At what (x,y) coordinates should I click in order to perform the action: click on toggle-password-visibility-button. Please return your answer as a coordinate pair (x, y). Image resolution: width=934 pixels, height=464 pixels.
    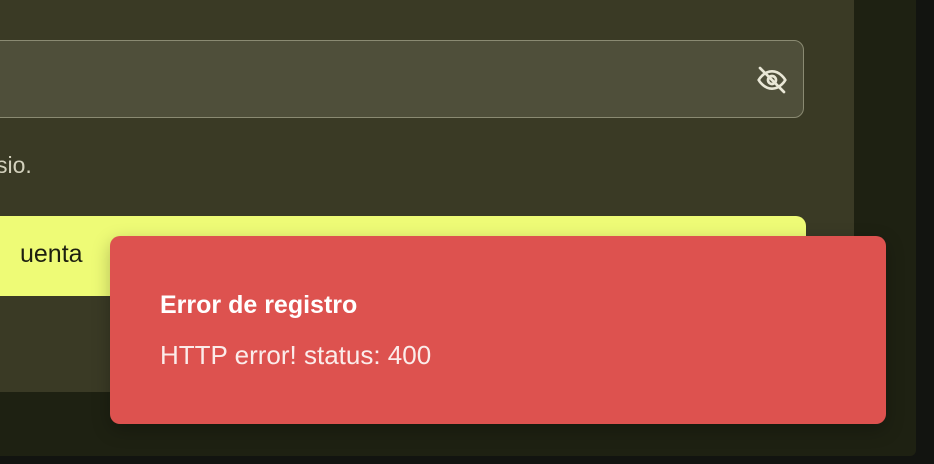
    Looking at the image, I should click on (772, 80).